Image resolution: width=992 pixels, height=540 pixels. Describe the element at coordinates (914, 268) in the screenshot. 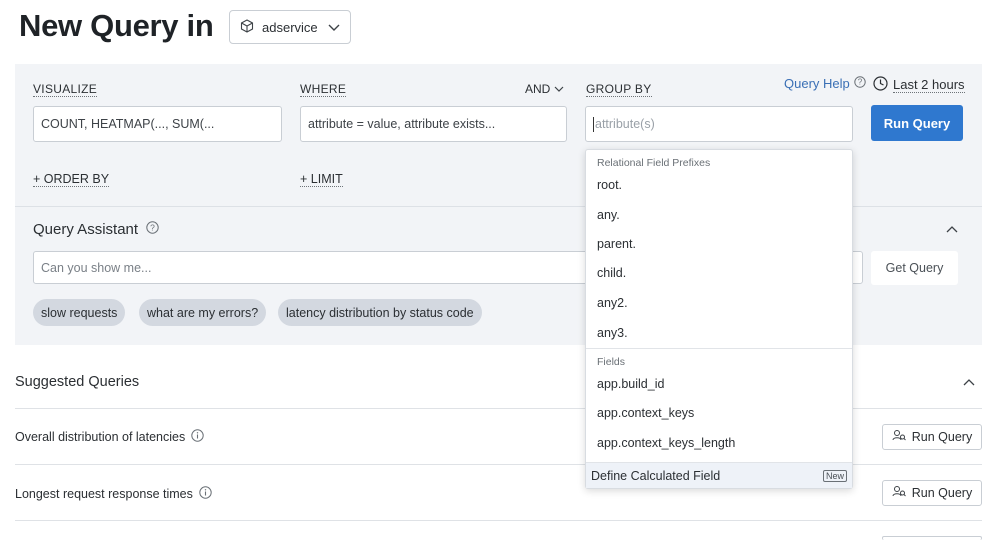

I see `get-query-button: Get Query` at that location.